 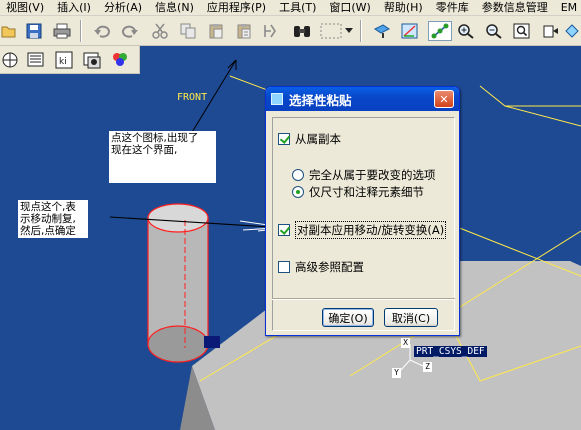 I want to click on rename-icon: ki, so click(x=64, y=60).